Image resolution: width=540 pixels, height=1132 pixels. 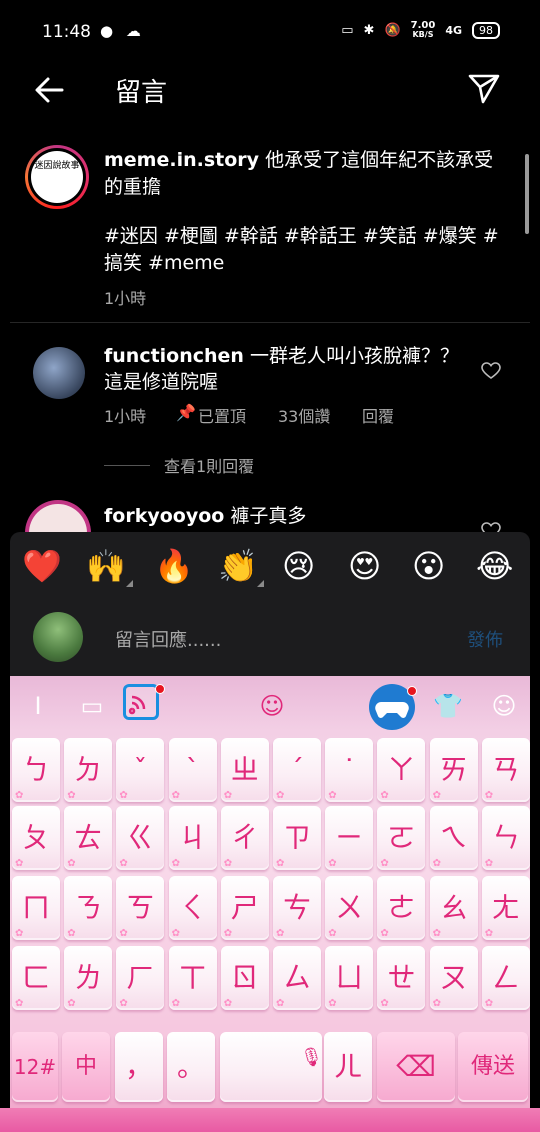 What do you see at coordinates (504, 706) in the screenshot?
I see `smiley-icon: ☺` at bounding box center [504, 706].